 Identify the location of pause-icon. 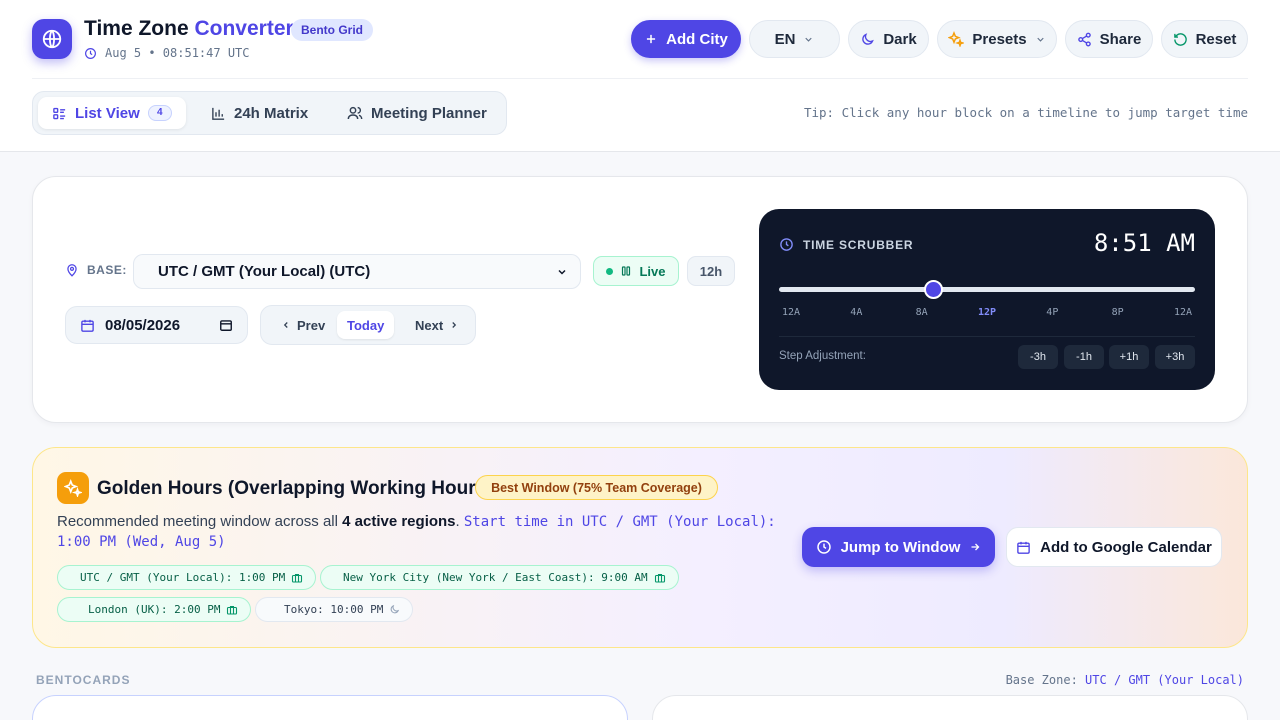
(626, 271).